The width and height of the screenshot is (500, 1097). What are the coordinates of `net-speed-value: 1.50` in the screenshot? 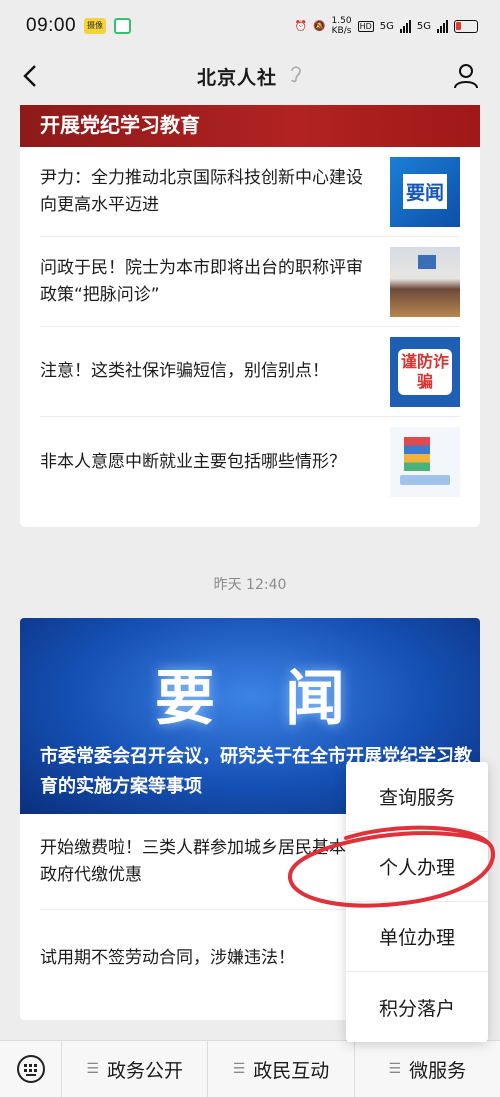 It's located at (341, 21).